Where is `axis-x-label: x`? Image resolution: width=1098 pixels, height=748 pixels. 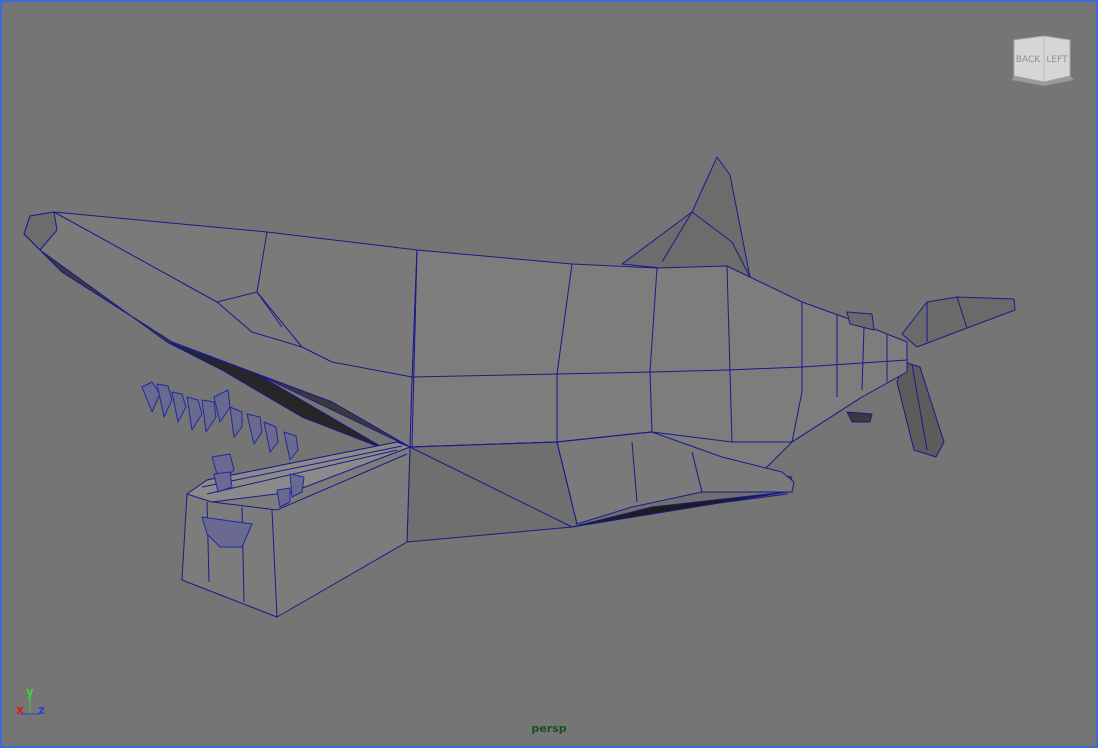
axis-x-label: x is located at coordinates (20, 710).